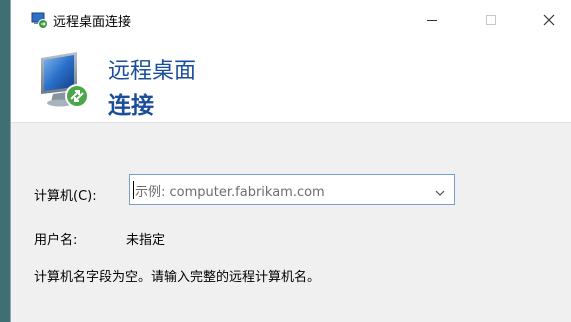  Describe the element at coordinates (230, 192) in the screenshot. I see `computer-input-placeholder: 示例: computer.fabrikam.com` at that location.